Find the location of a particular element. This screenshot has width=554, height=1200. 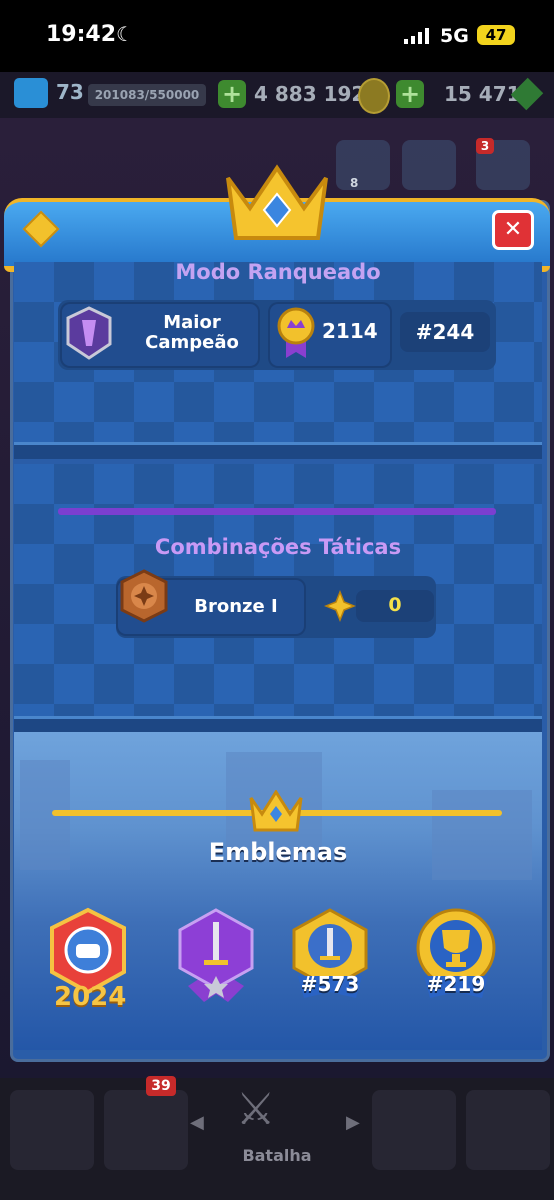

network-type: 5G is located at coordinates (454, 36).